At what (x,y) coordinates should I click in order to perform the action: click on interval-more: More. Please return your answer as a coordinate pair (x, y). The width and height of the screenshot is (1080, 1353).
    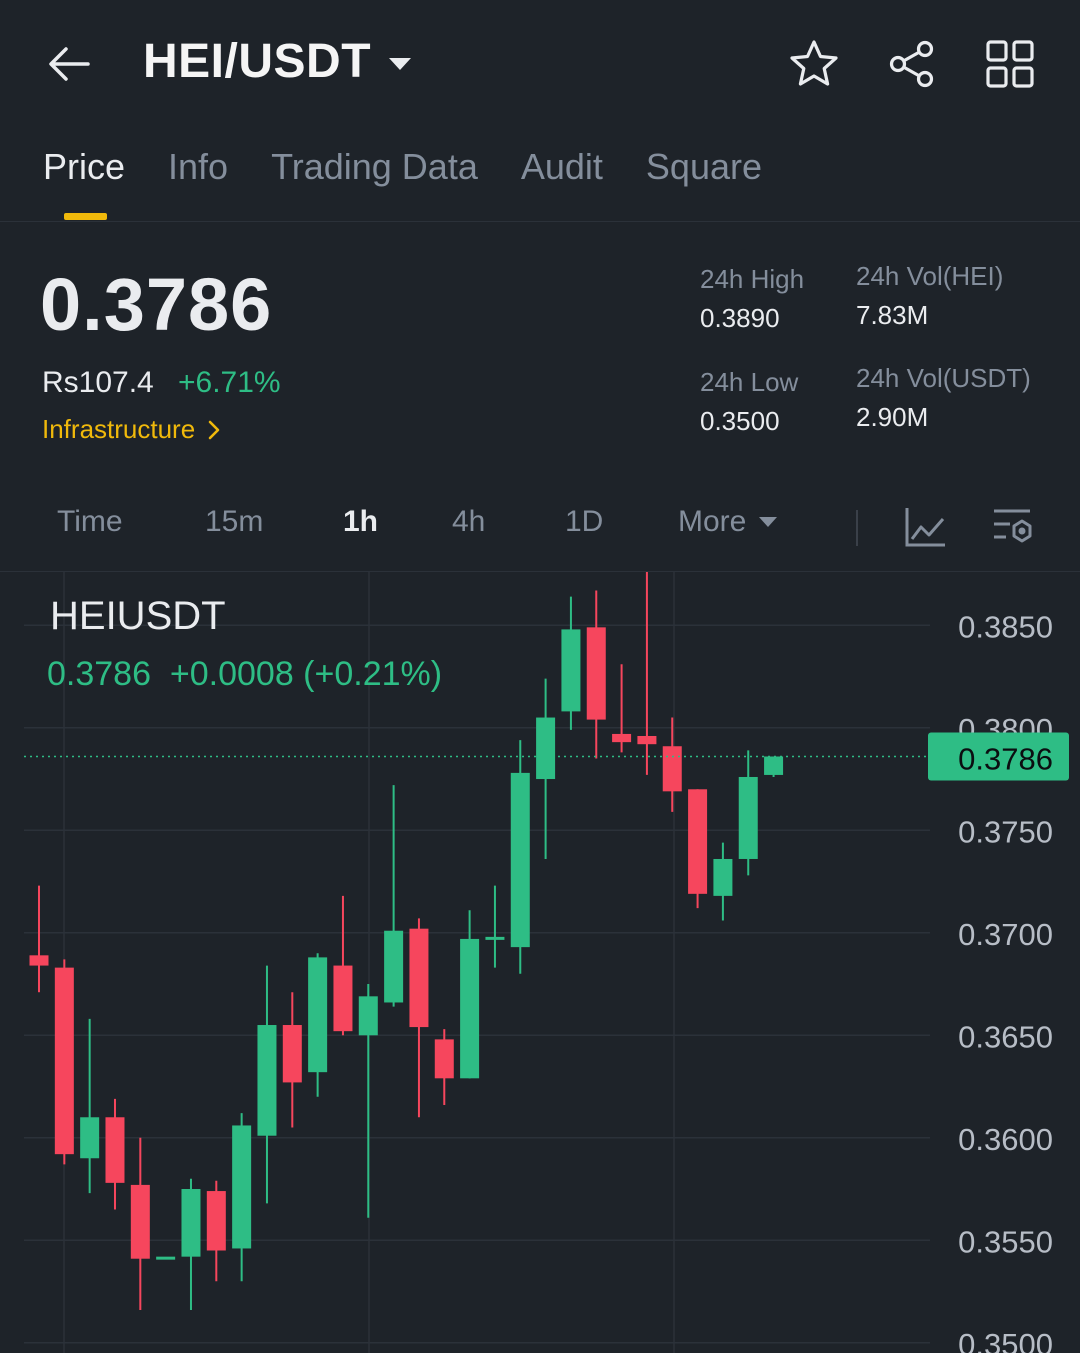
    Looking at the image, I should click on (728, 522).